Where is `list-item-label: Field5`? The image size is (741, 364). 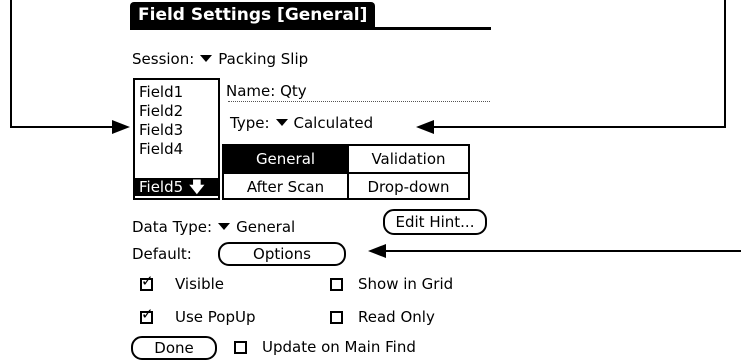 list-item-label: Field5 is located at coordinates (161, 187).